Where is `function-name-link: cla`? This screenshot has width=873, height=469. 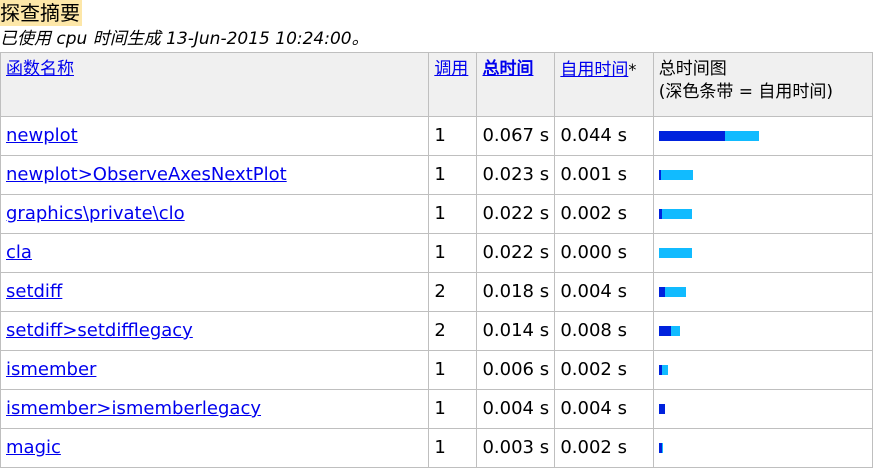 function-name-link: cla is located at coordinates (19, 252).